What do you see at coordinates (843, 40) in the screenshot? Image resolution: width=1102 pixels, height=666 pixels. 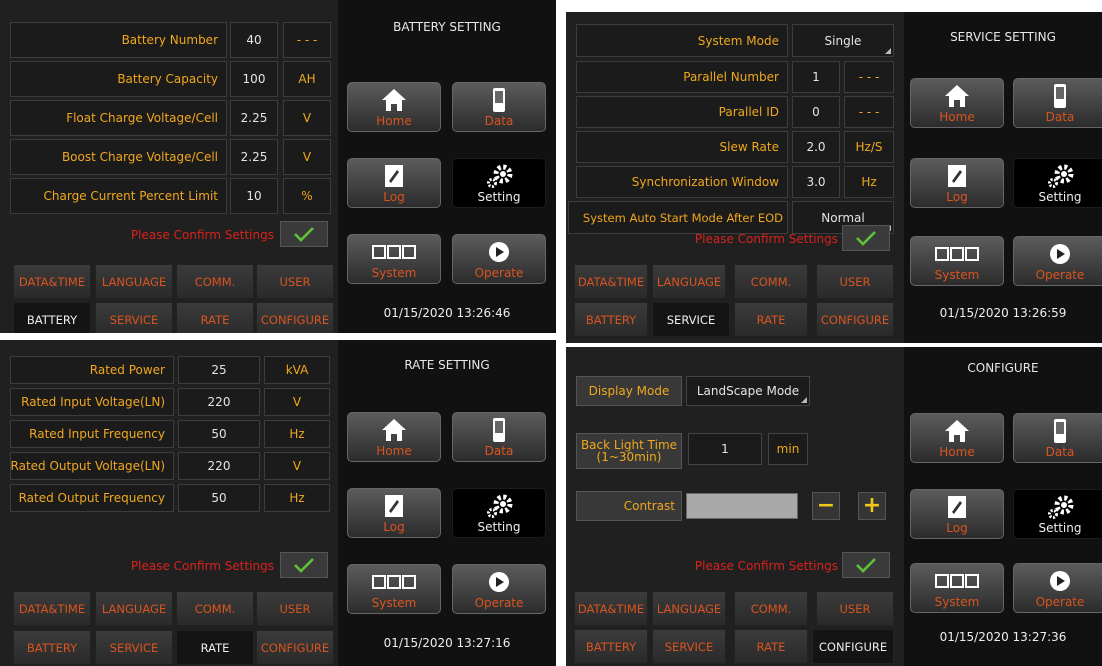 I see `system-mode-select: Single` at bounding box center [843, 40].